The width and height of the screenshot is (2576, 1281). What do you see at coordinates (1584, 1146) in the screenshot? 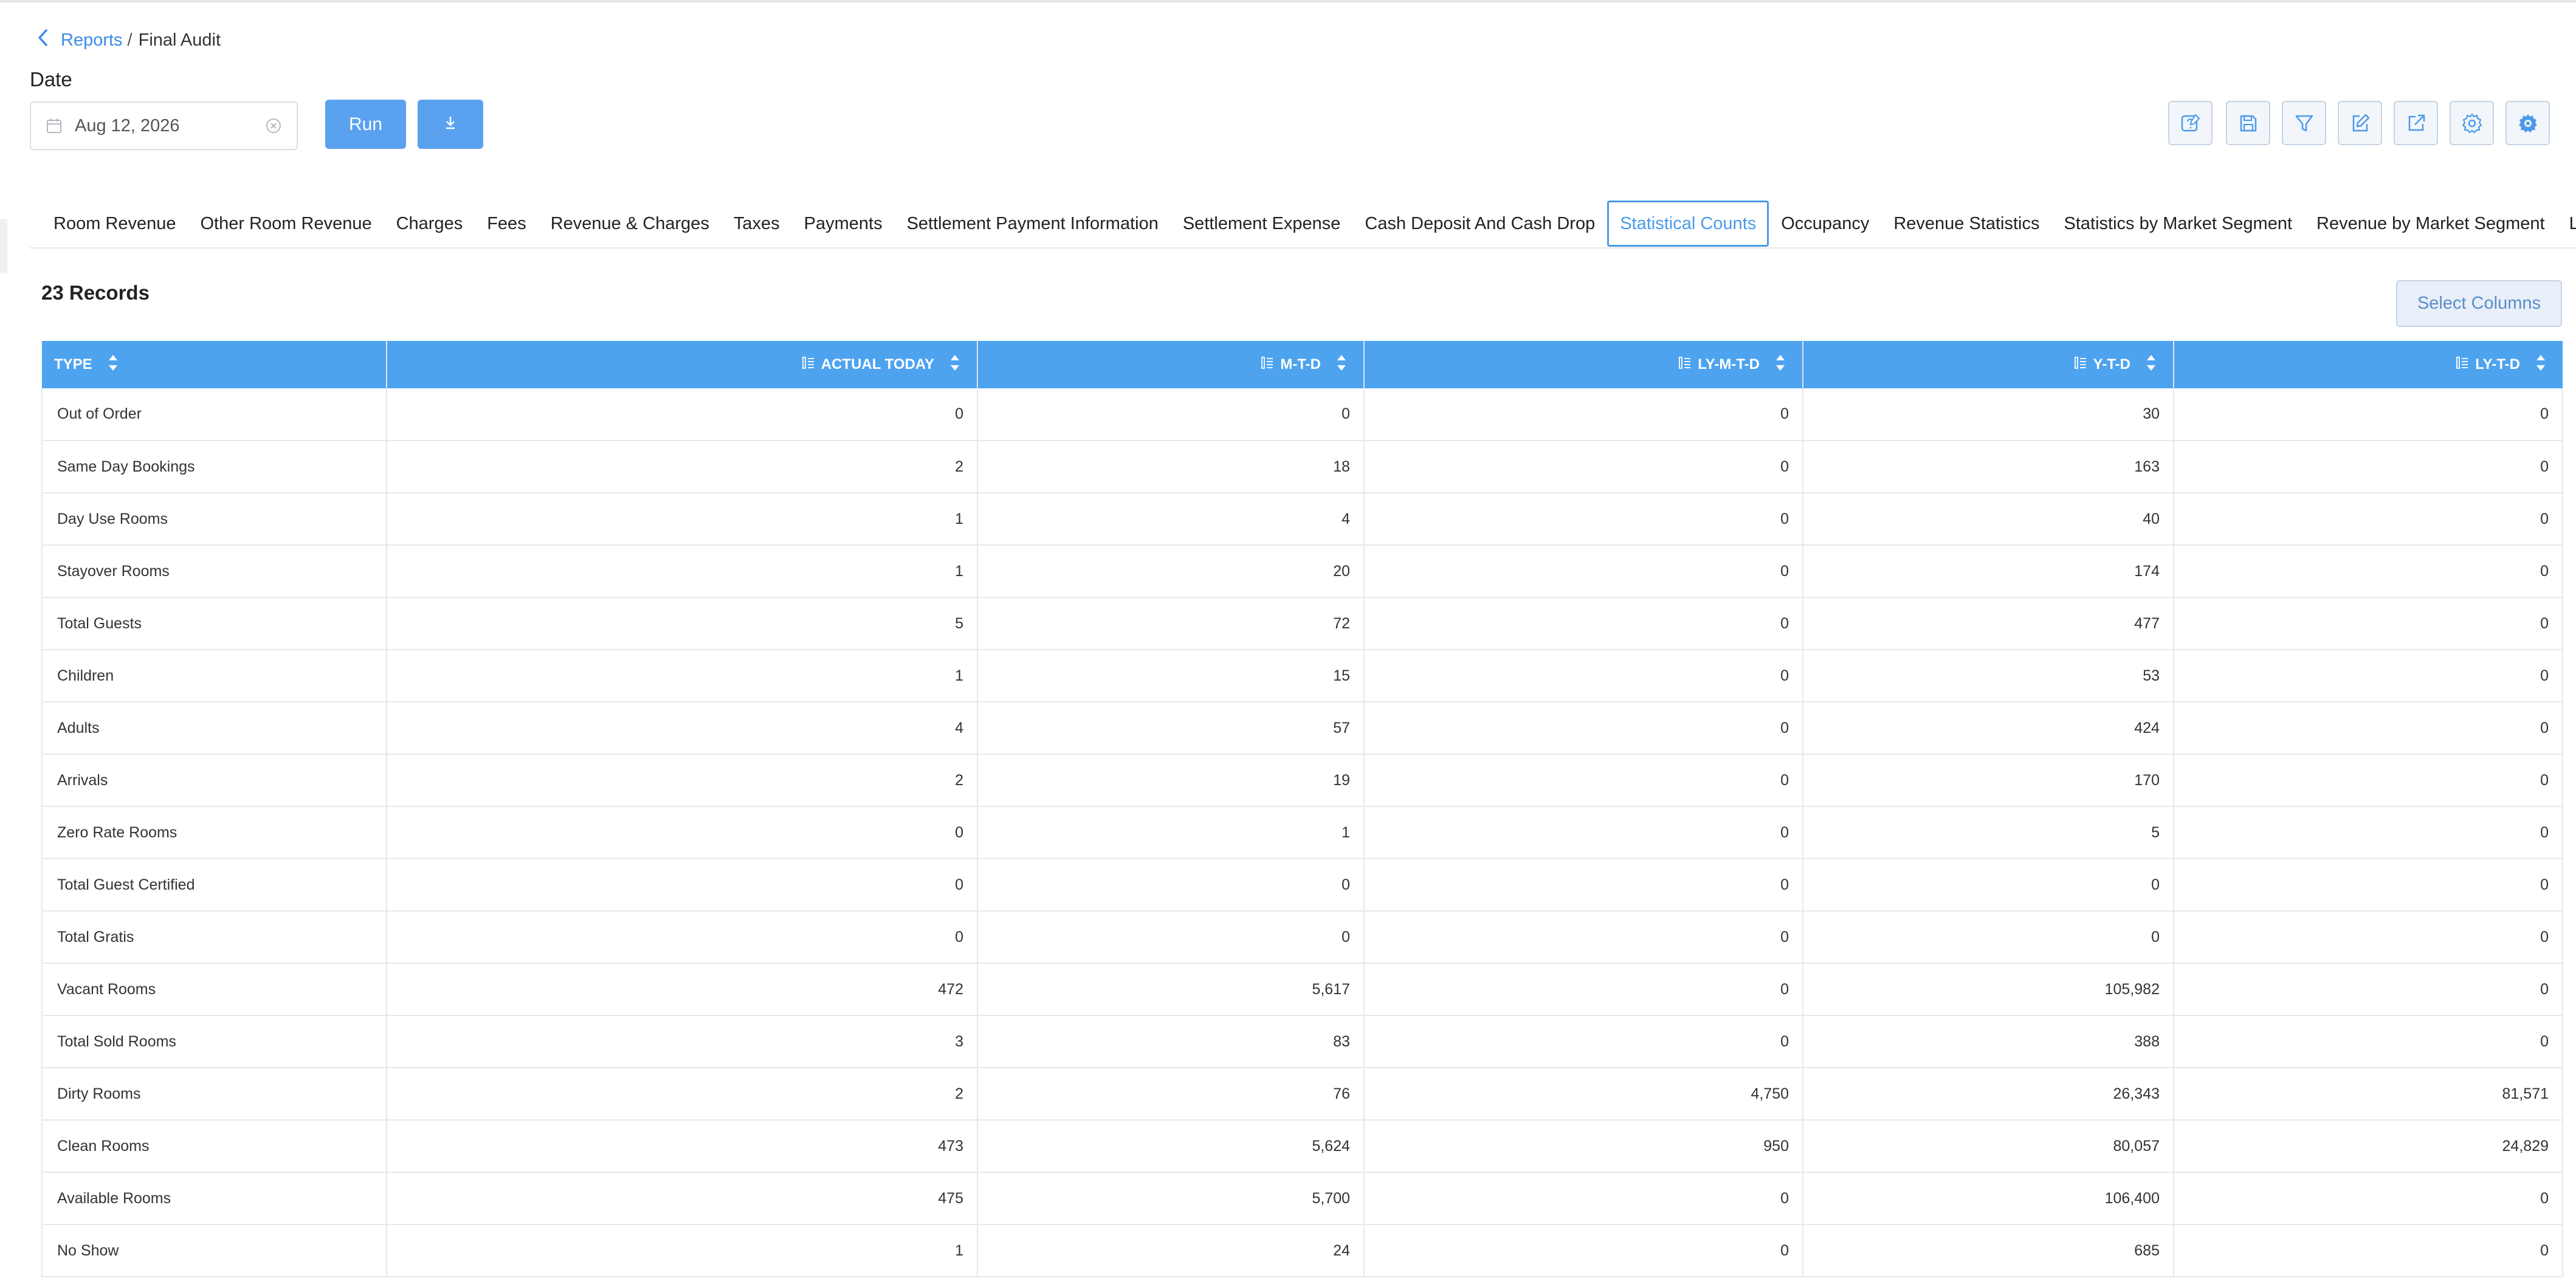
I see `cell-ly-mtd: 950` at bounding box center [1584, 1146].